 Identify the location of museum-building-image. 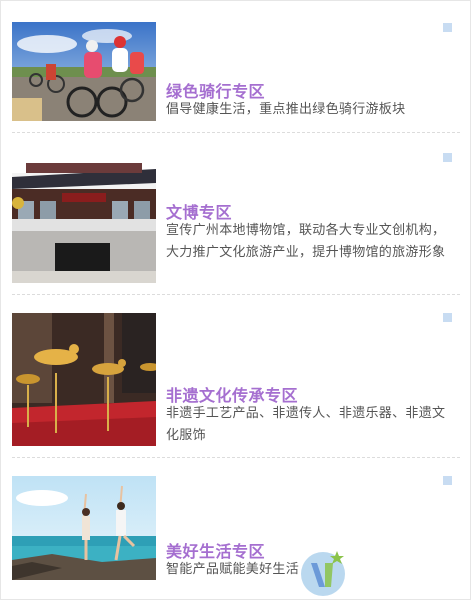
(84, 218).